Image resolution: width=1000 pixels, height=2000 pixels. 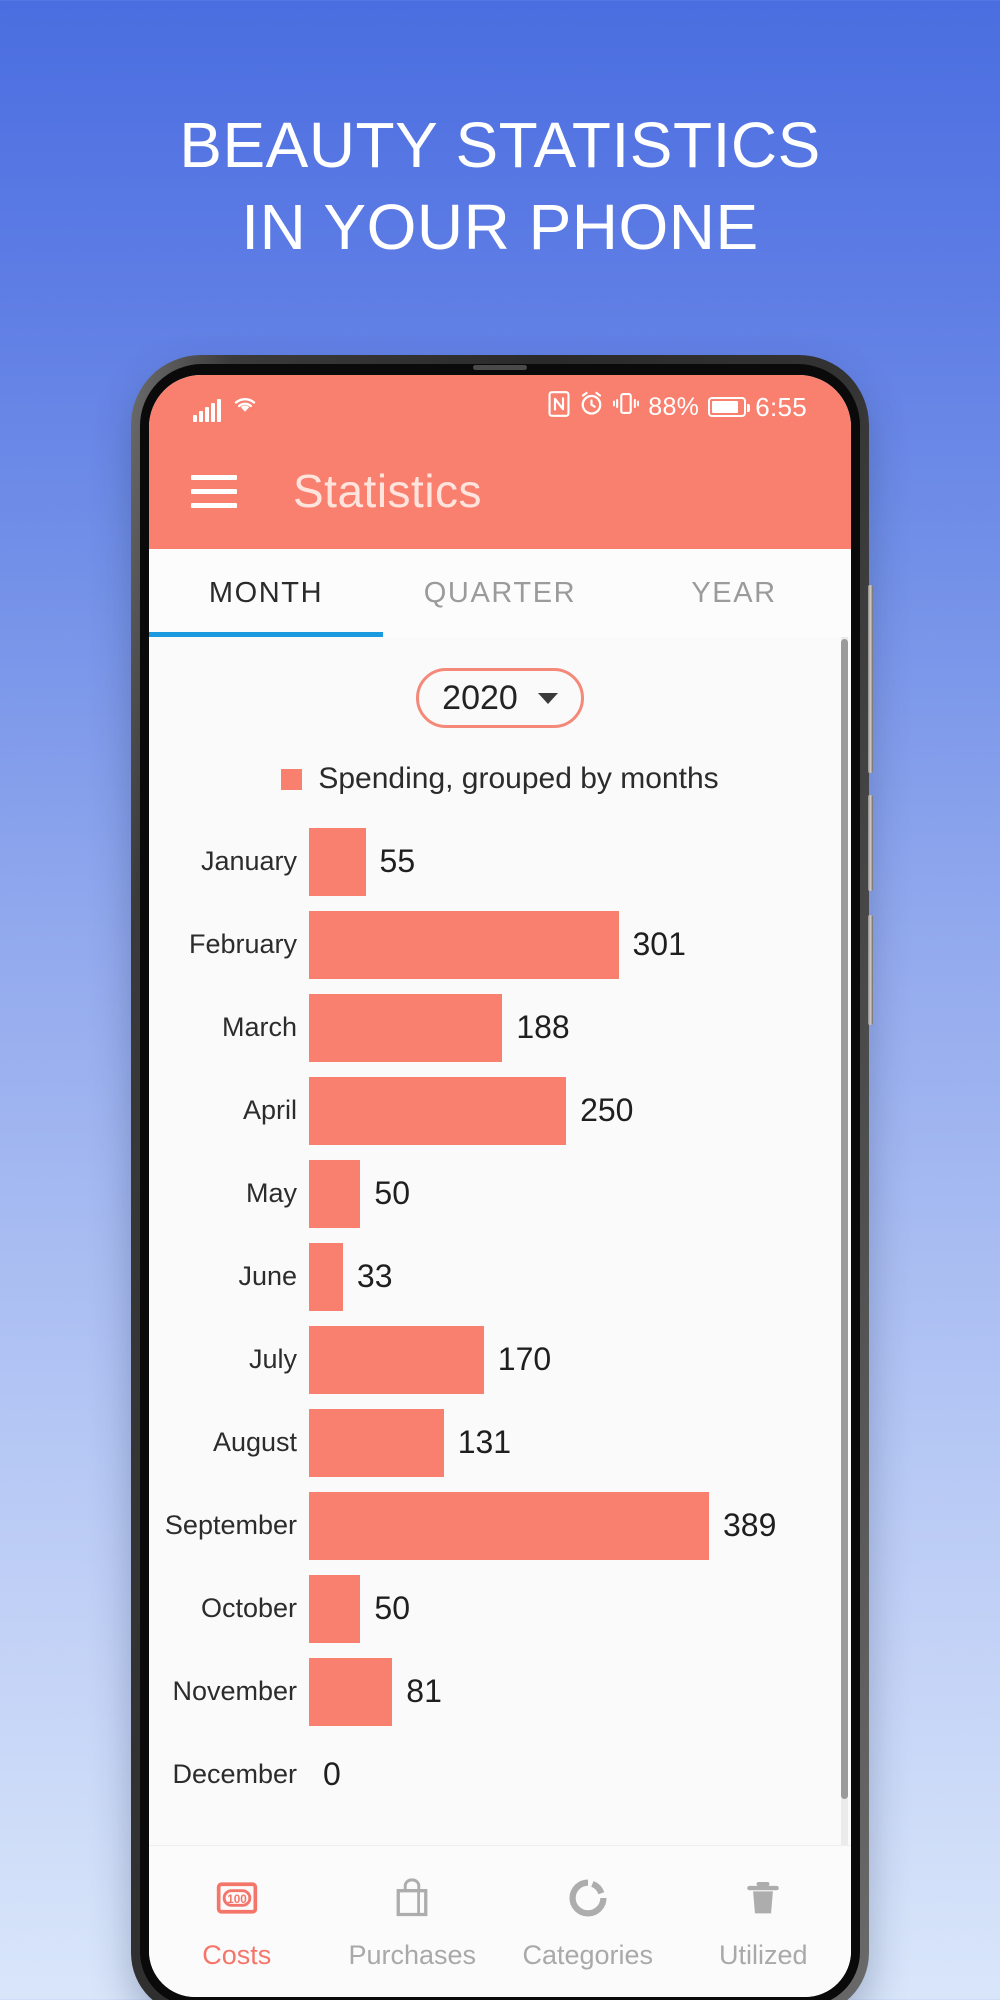 I want to click on chart-category-label: April, so click(x=269, y=1110).